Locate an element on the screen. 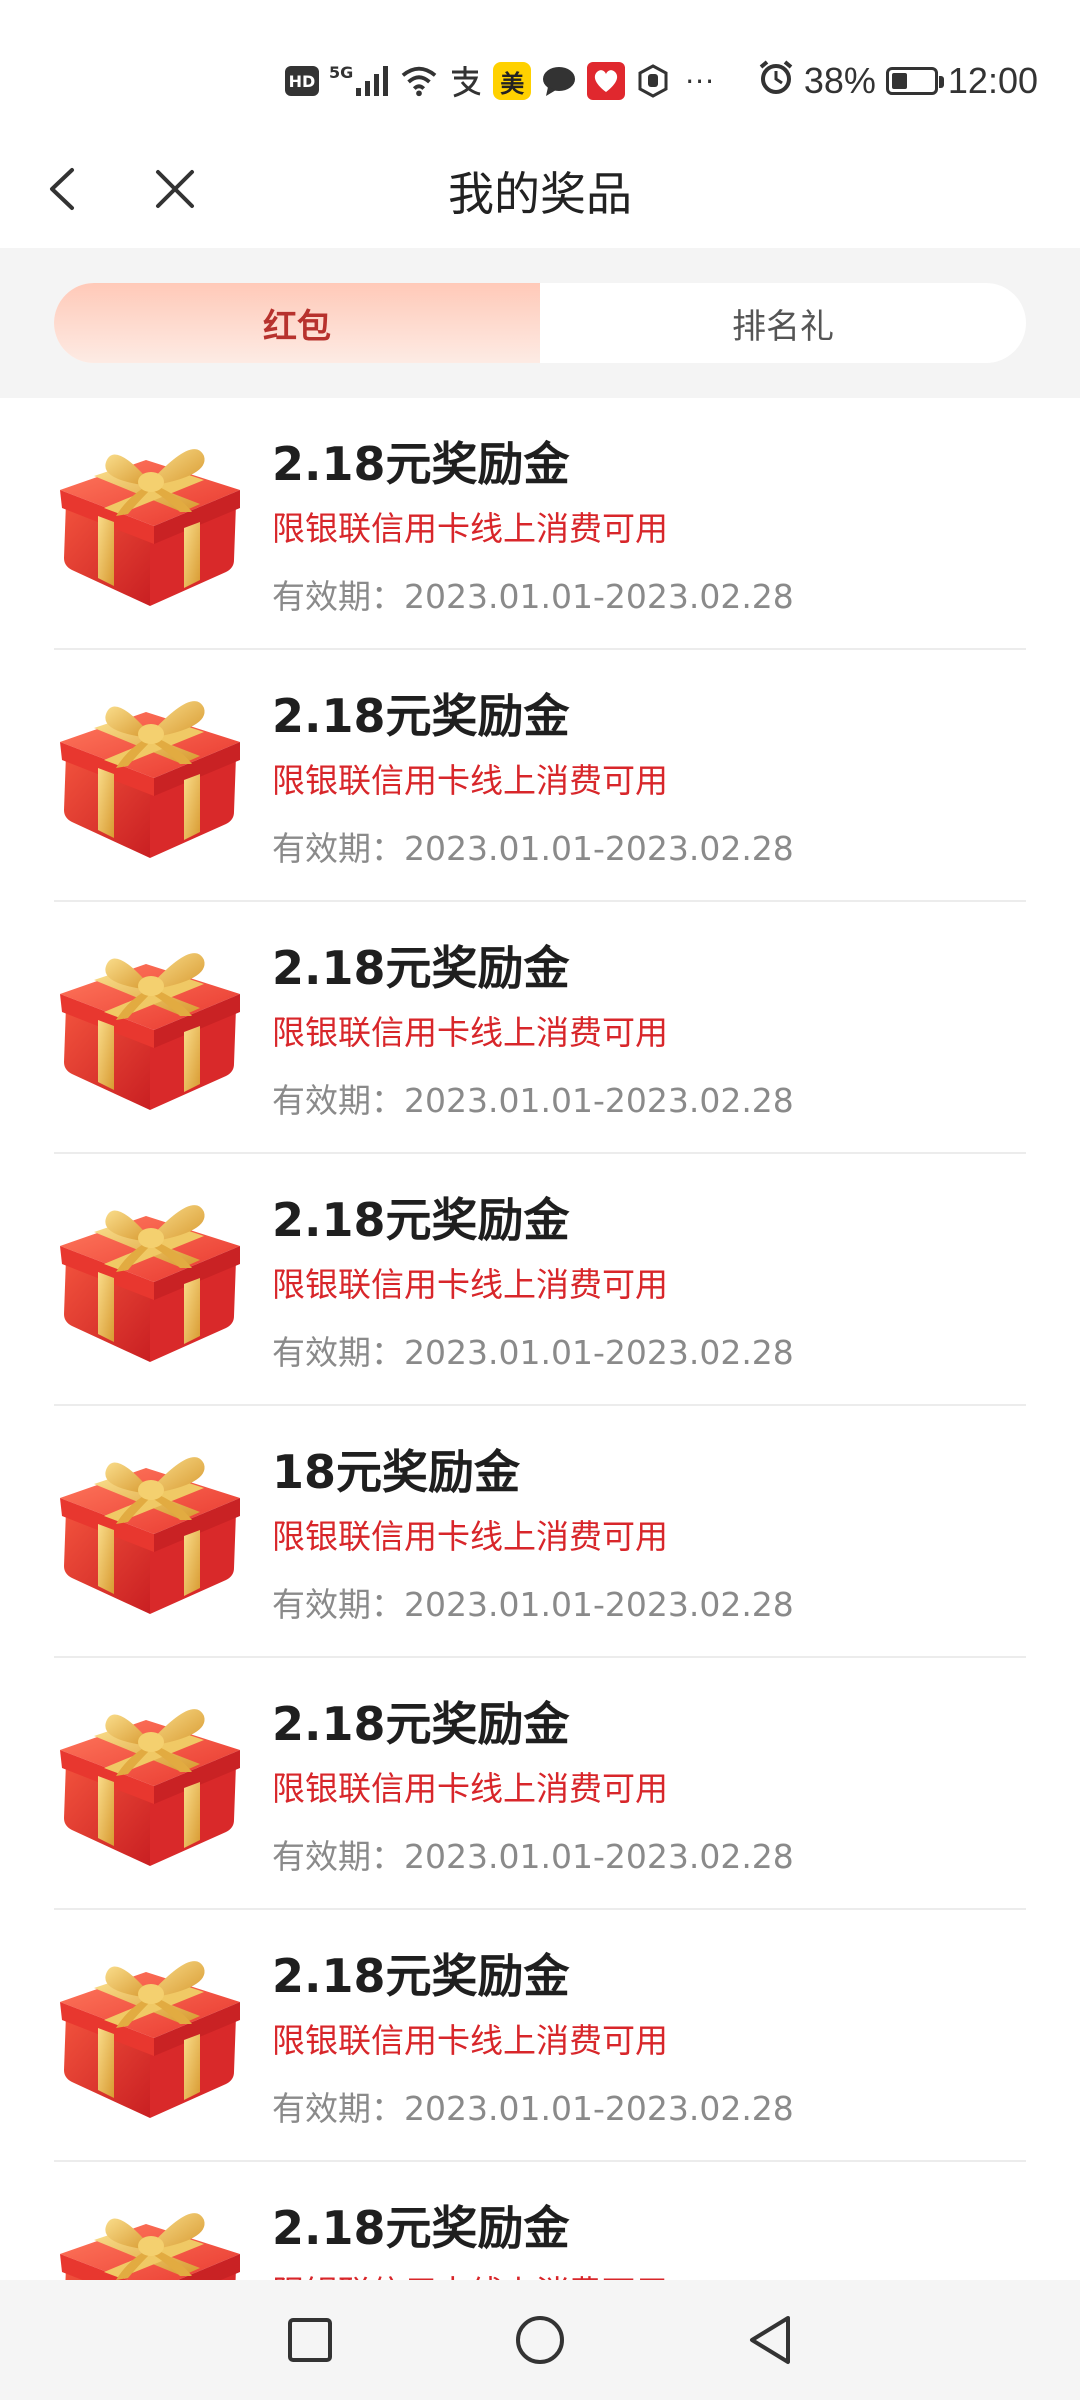 The height and width of the screenshot is (2400, 1080). system-nav-bar is located at coordinates (540, 2340).